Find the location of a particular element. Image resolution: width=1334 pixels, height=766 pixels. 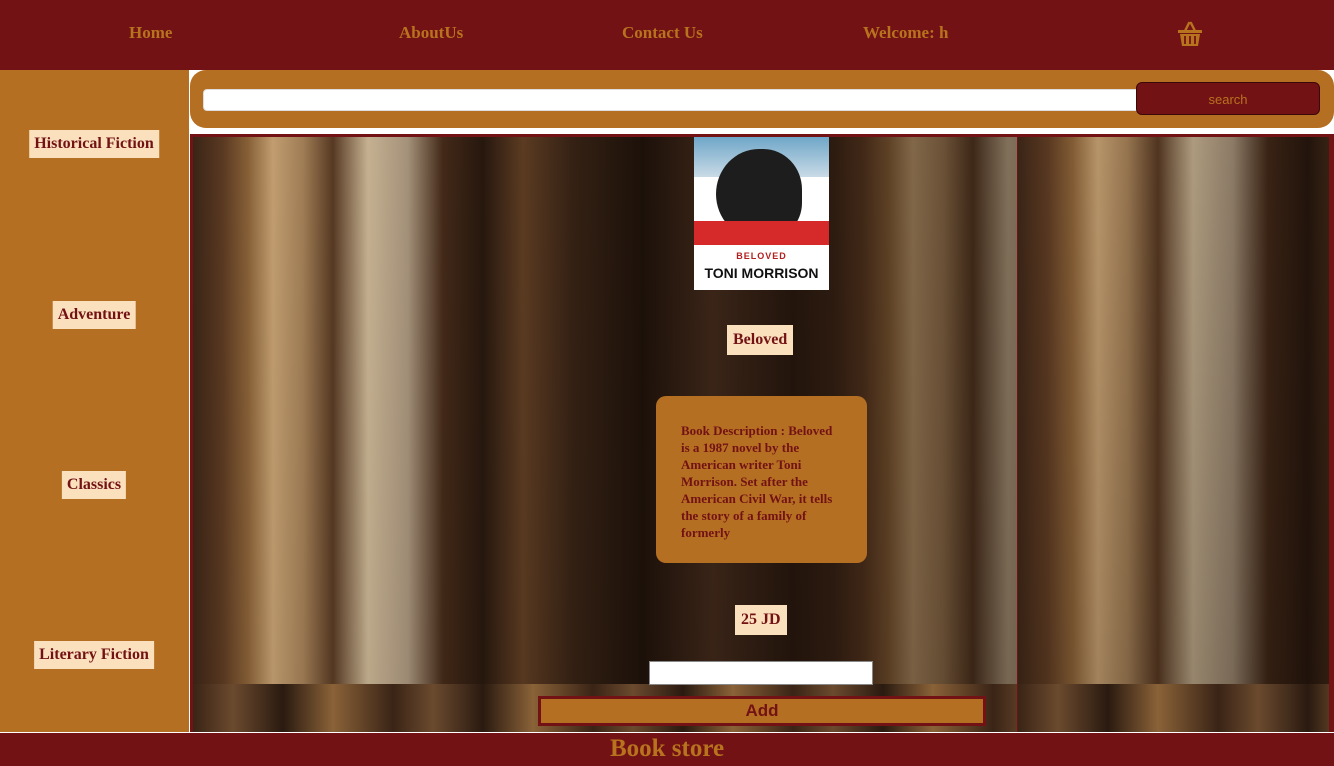

book-price: 25 JD is located at coordinates (761, 620).